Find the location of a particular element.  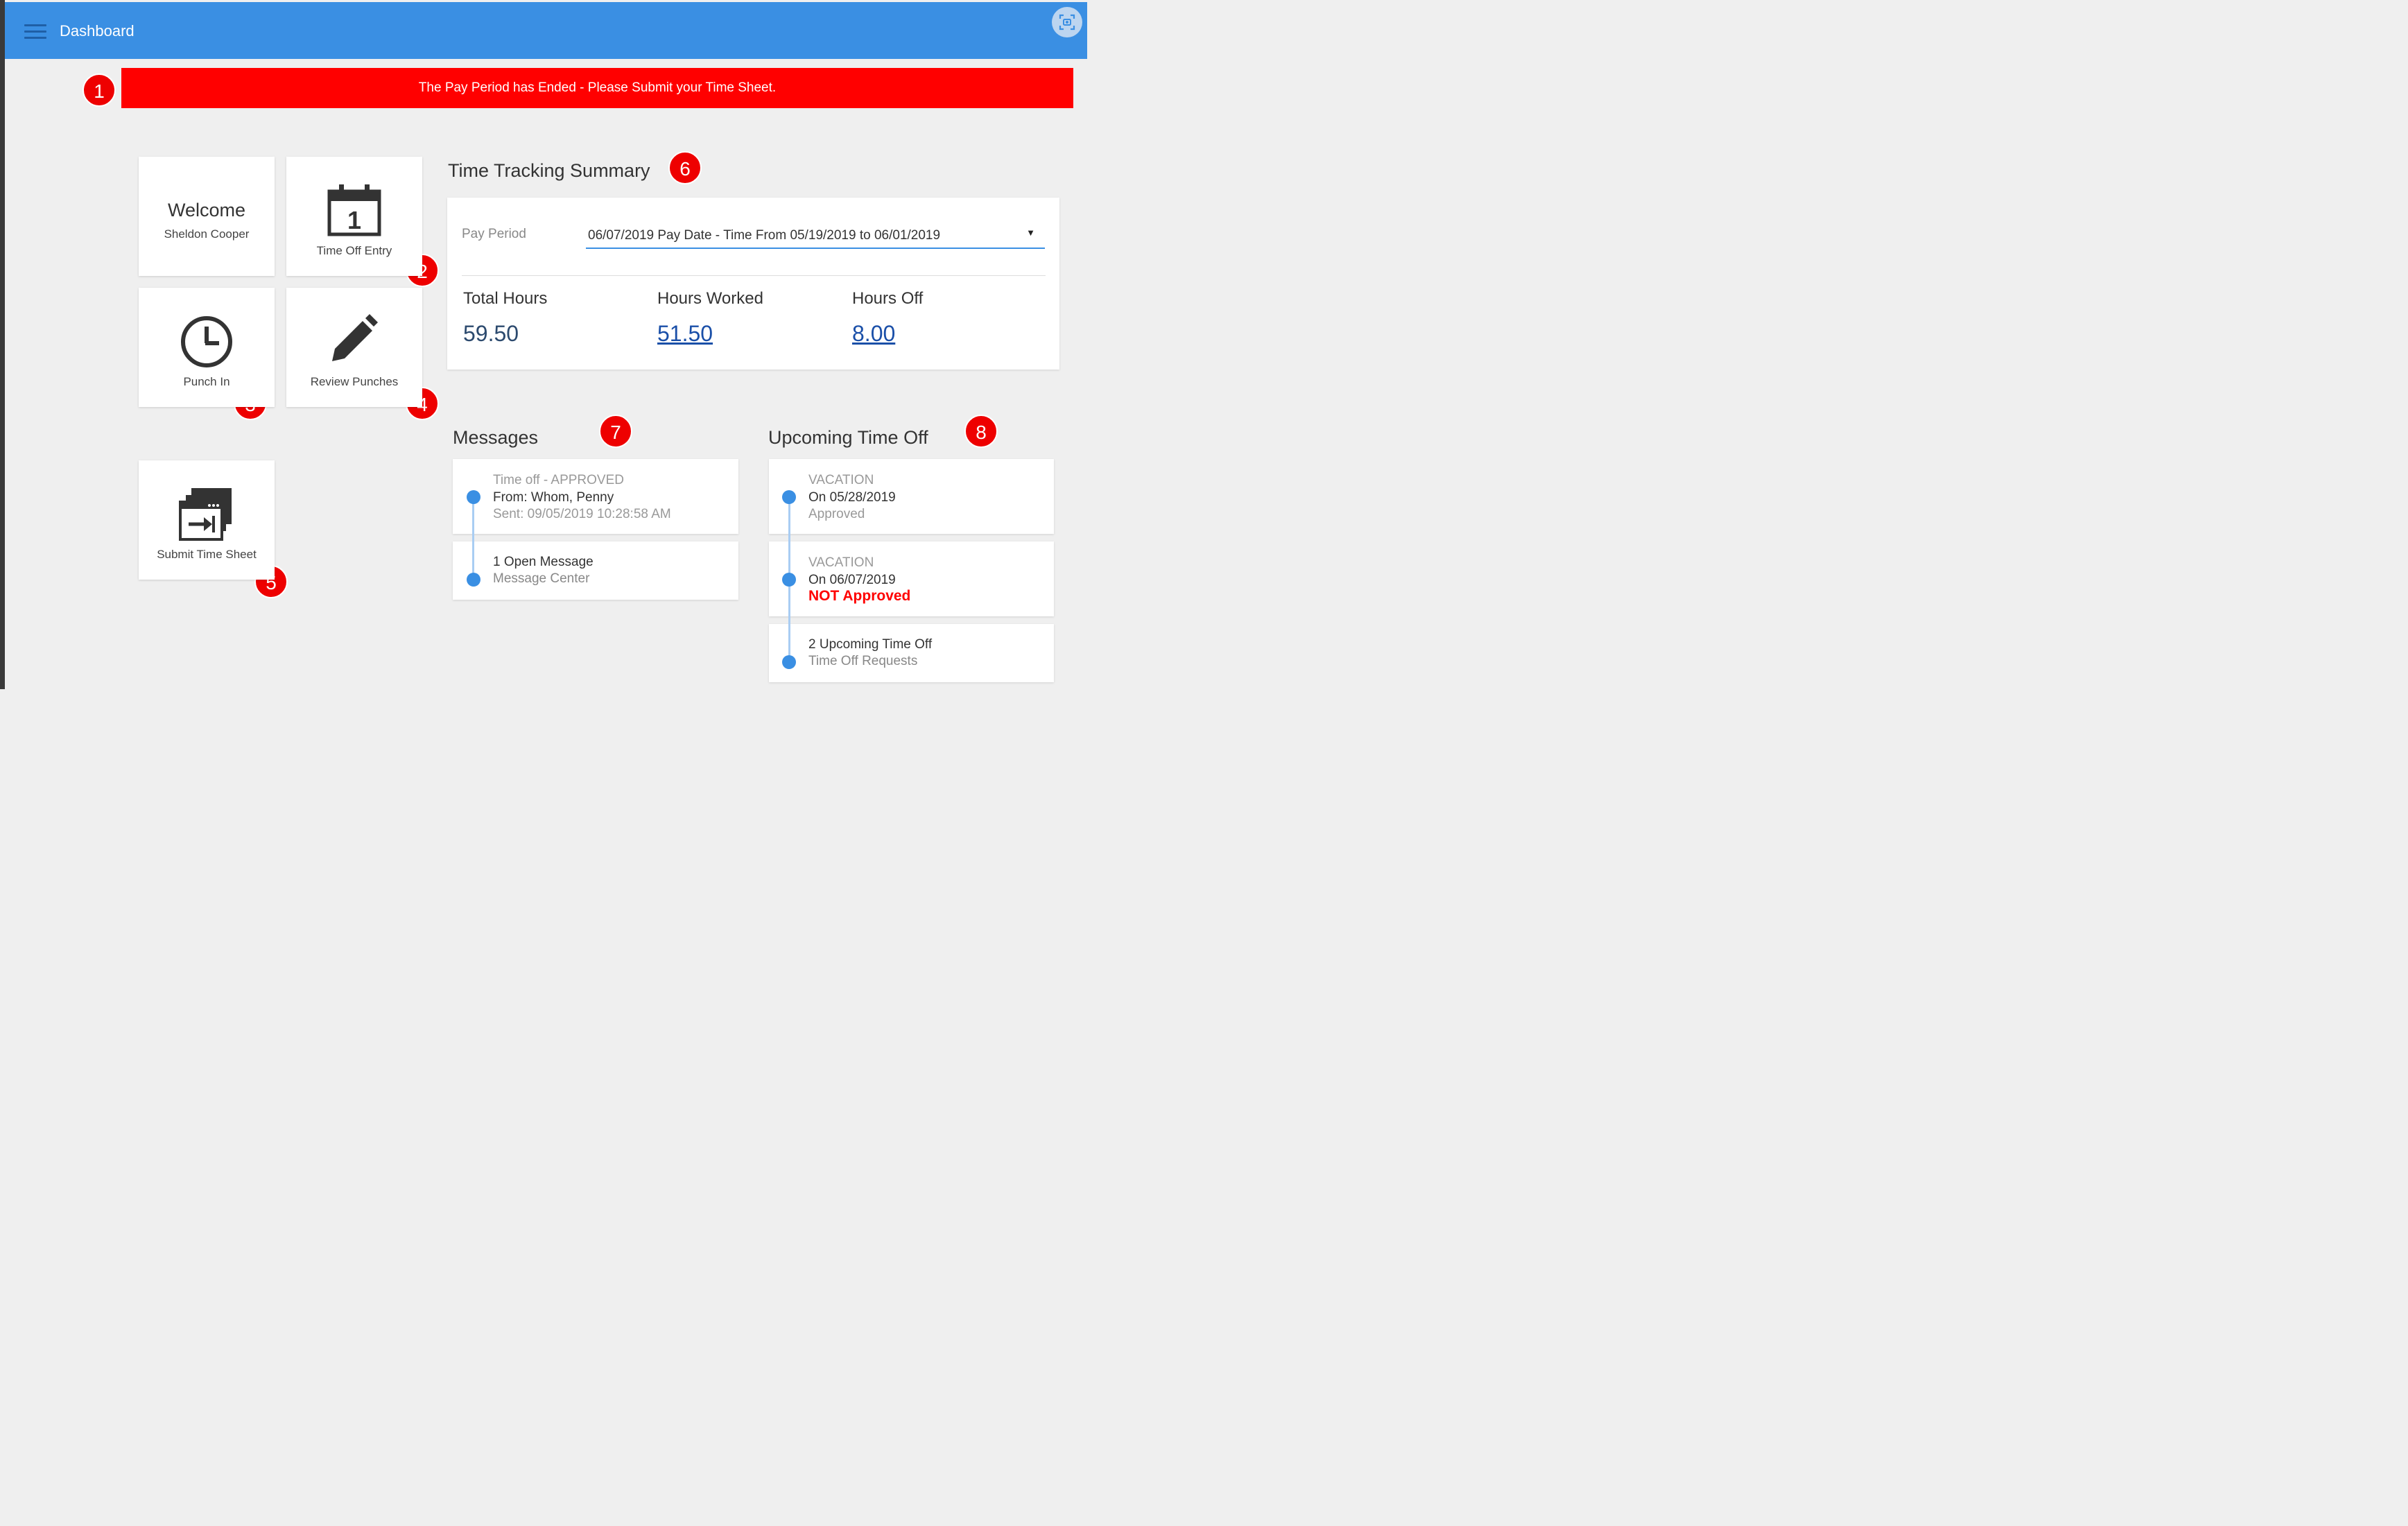

submit-time-sheet-tile: Submit Time Sheet is located at coordinates (207, 520).